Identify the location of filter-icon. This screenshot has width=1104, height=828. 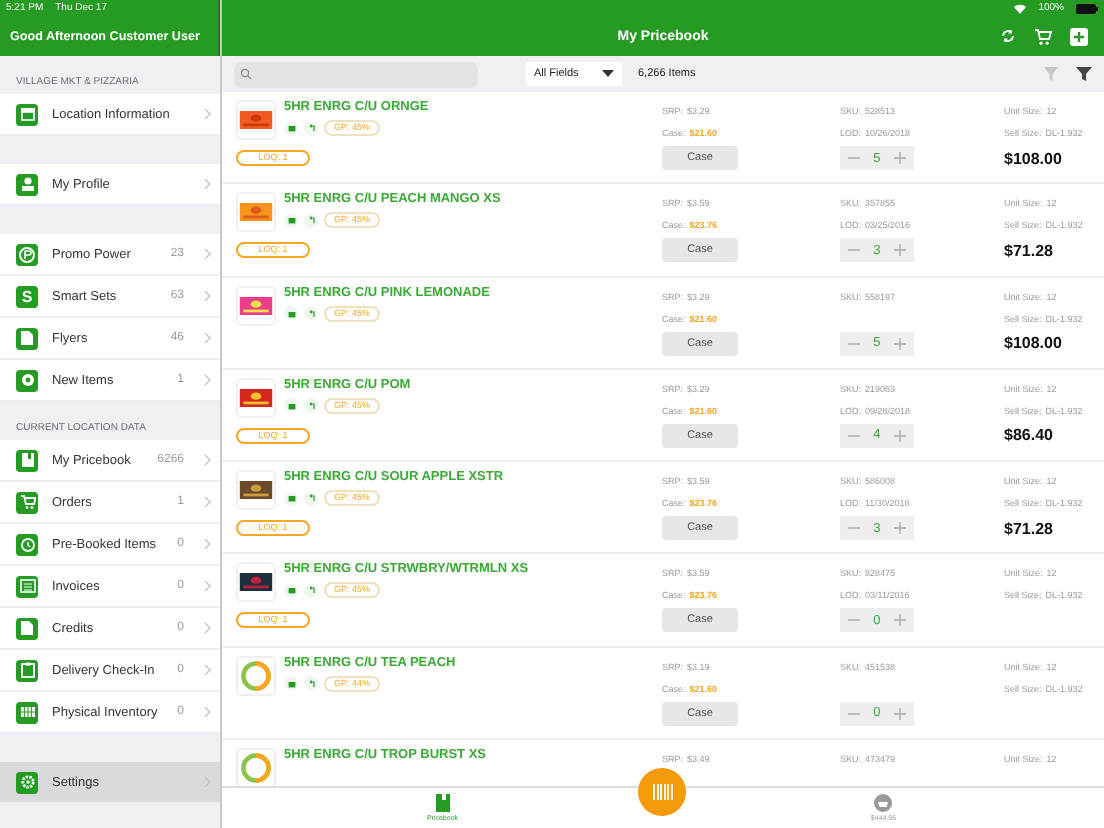
(1084, 74).